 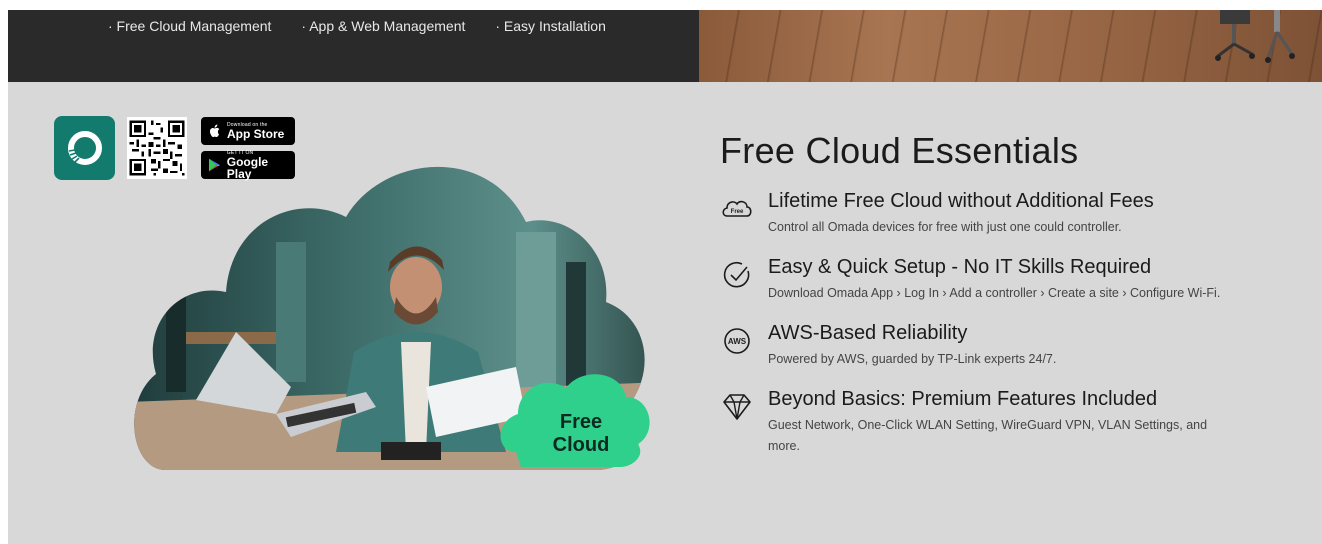 I want to click on feature-title: Beyond Basics: Premium Features Included, so click(x=963, y=399).